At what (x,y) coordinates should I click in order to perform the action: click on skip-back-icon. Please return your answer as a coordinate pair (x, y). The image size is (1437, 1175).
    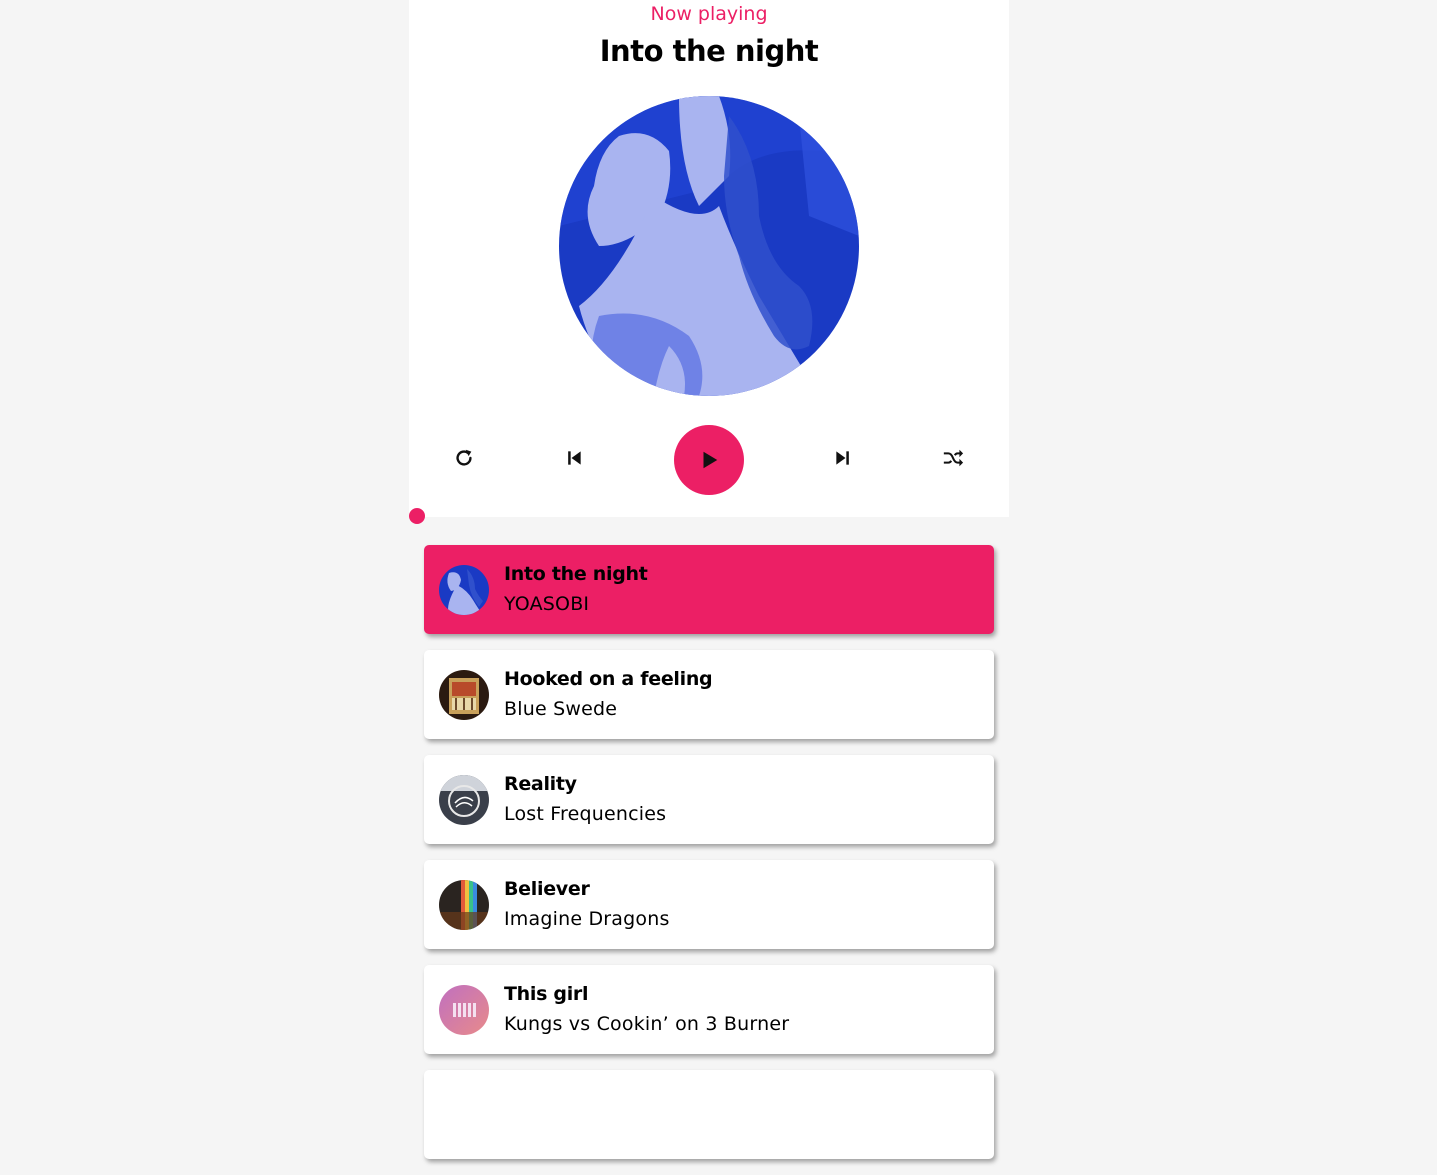
    Looking at the image, I should click on (574, 458).